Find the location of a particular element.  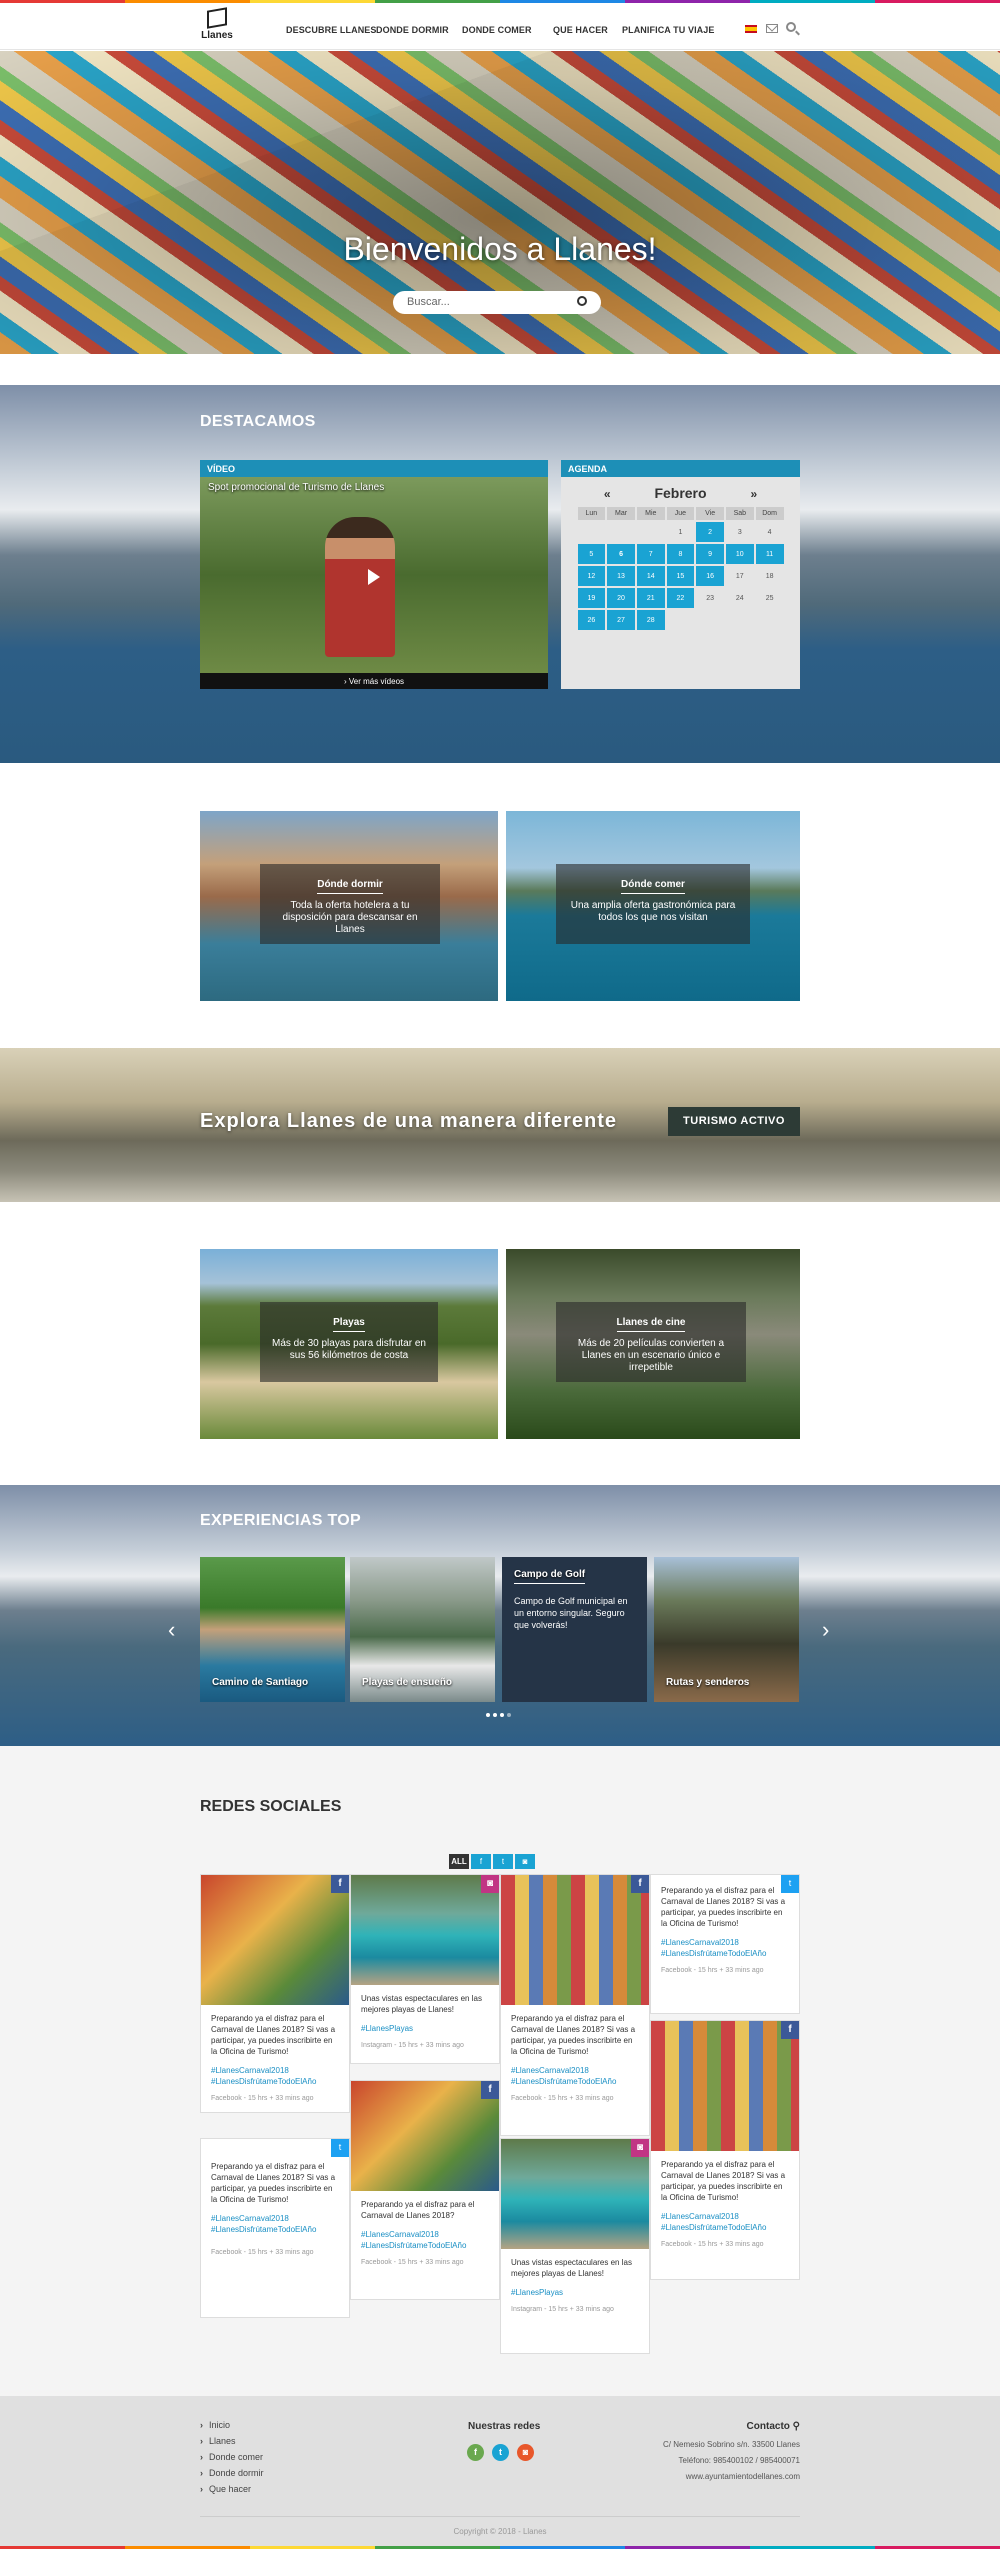

calendar-day: 9 is located at coordinates (710, 554).